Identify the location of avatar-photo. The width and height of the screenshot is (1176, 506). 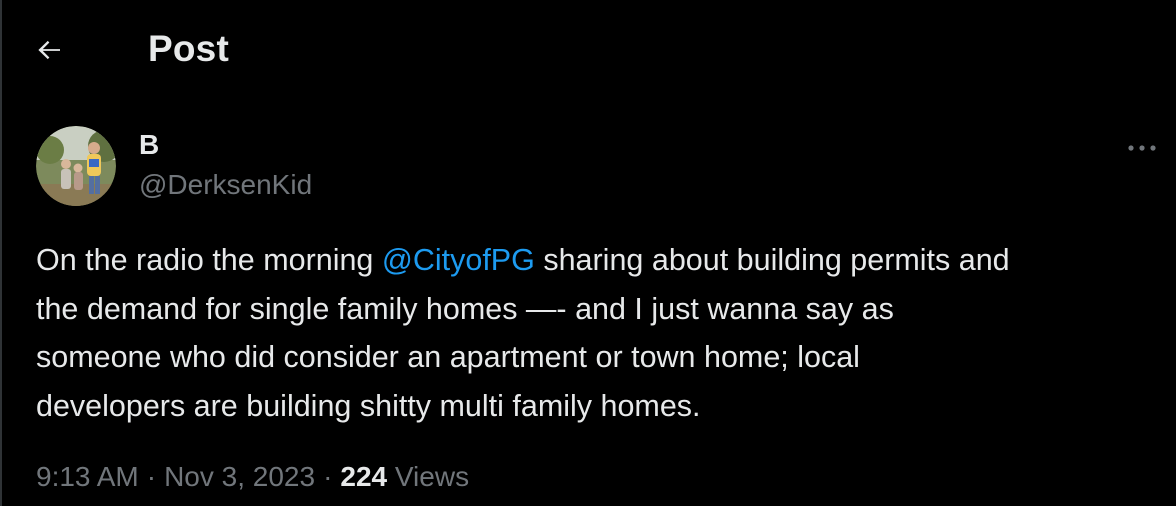
(76, 166).